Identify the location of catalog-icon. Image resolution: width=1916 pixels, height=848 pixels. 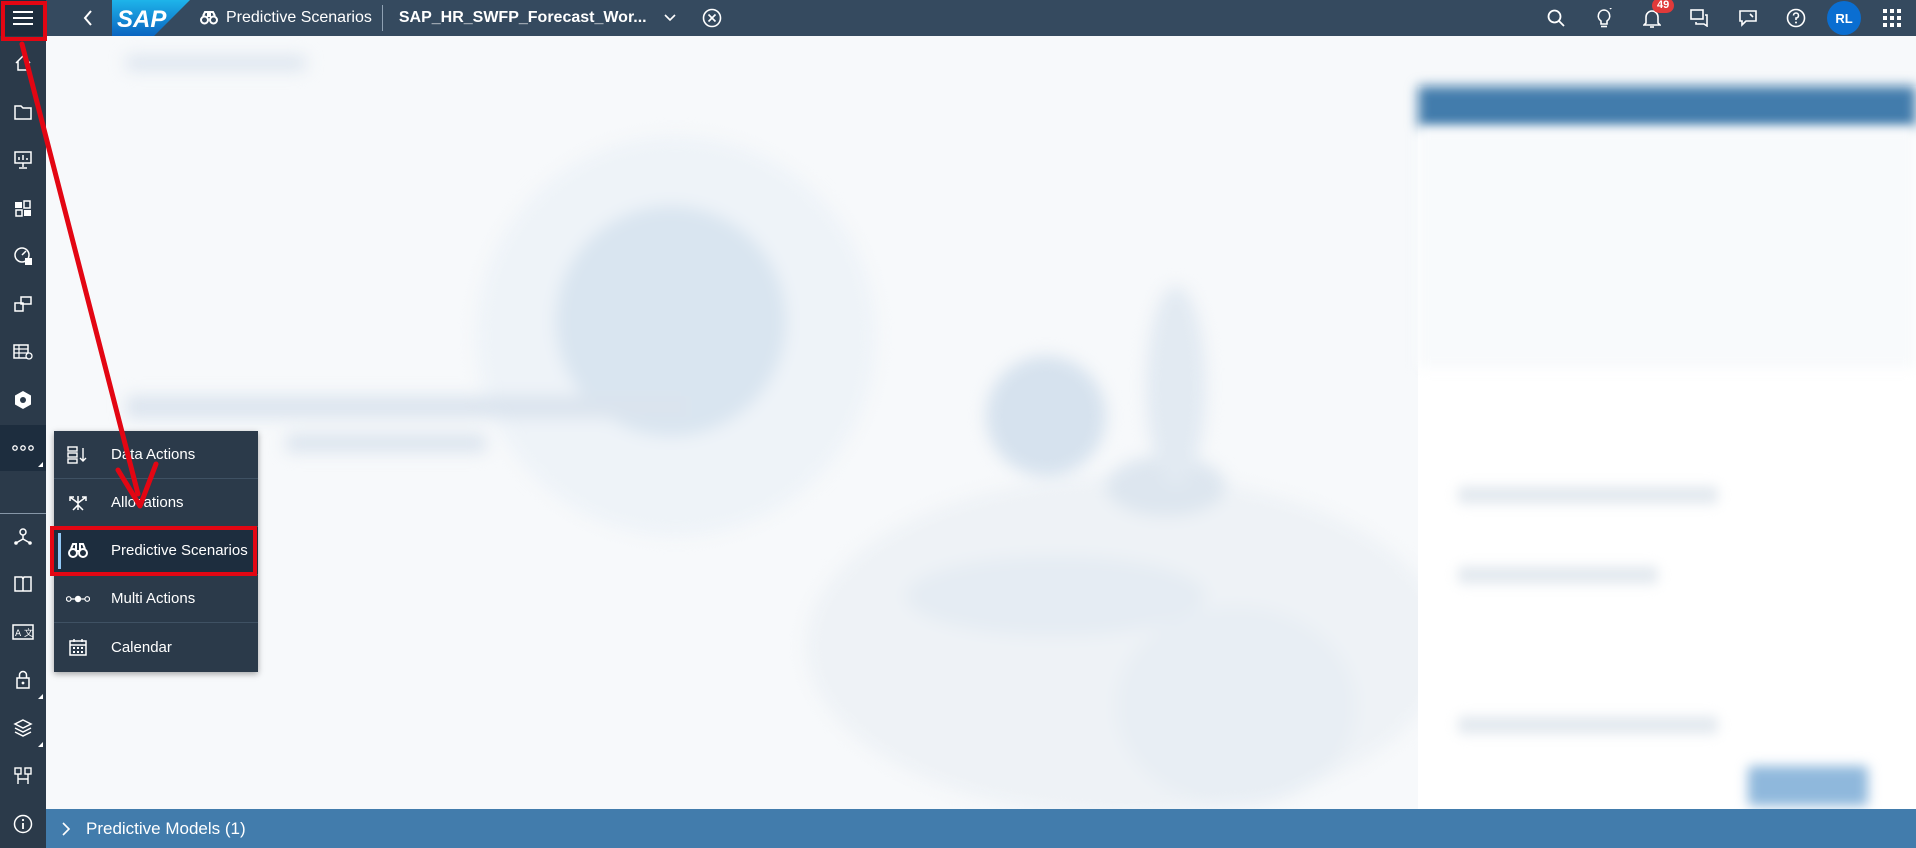
(23, 584).